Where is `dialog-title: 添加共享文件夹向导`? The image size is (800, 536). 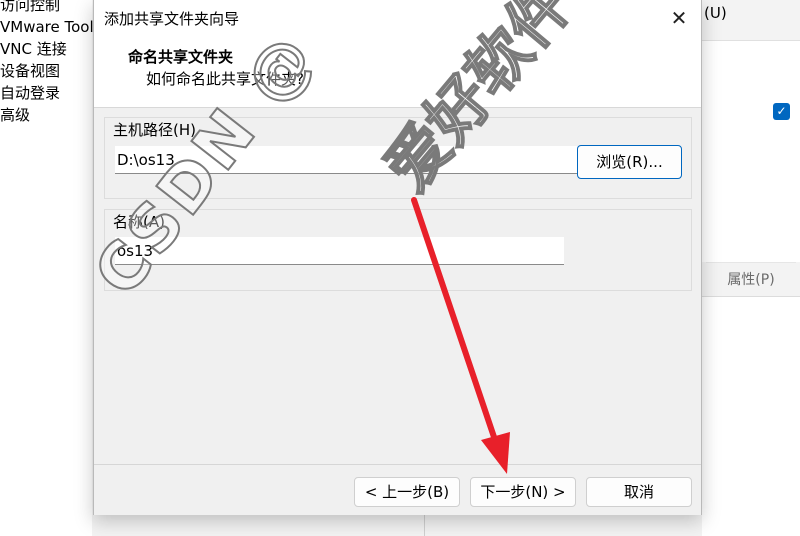
dialog-title: 添加共享文件夹向导 is located at coordinates (172, 19).